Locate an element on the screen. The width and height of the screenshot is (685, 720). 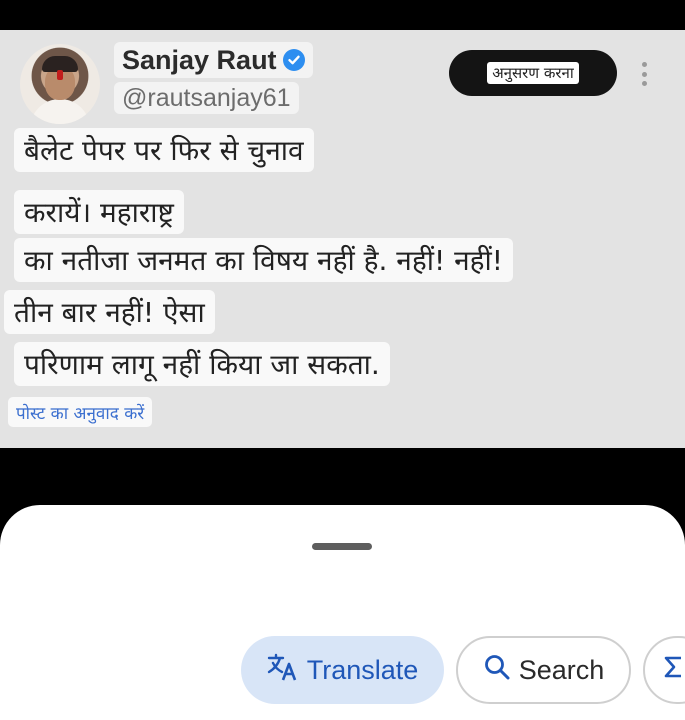
tweet-text-line: तीन बार नहीं! ऐसा is located at coordinates (109, 312).